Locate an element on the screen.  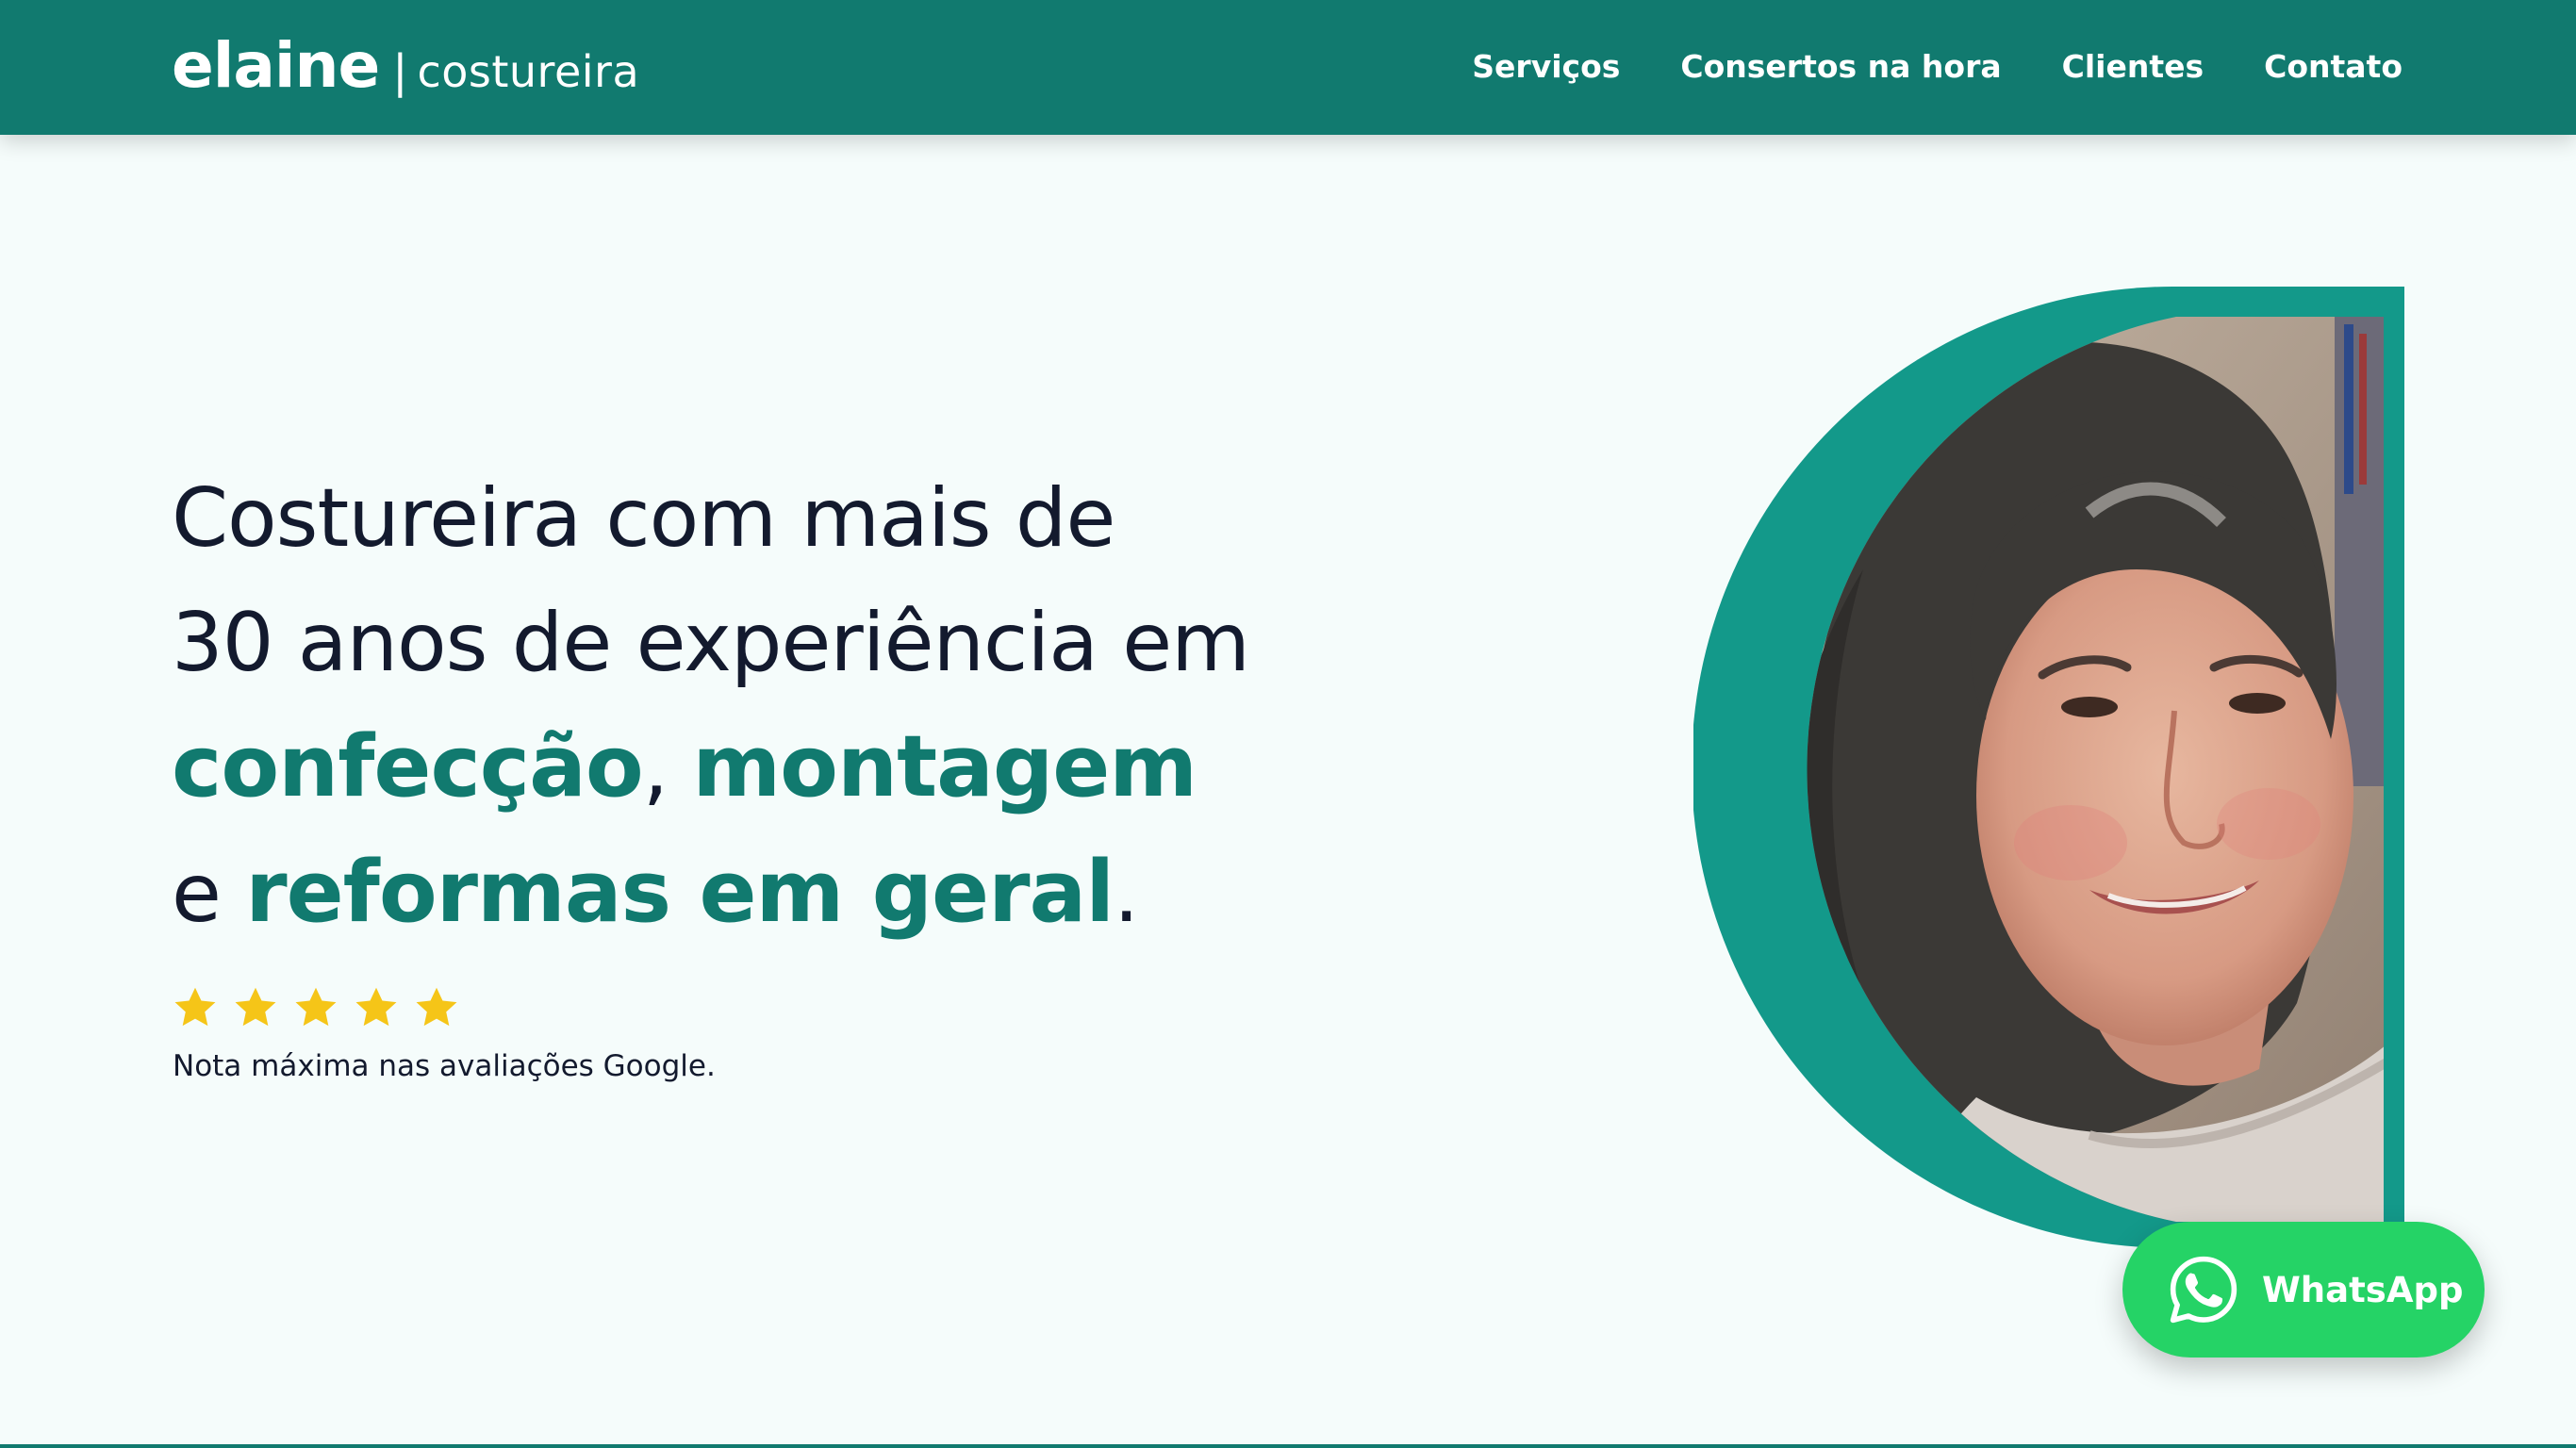
rating-stars is located at coordinates (316, 1008).